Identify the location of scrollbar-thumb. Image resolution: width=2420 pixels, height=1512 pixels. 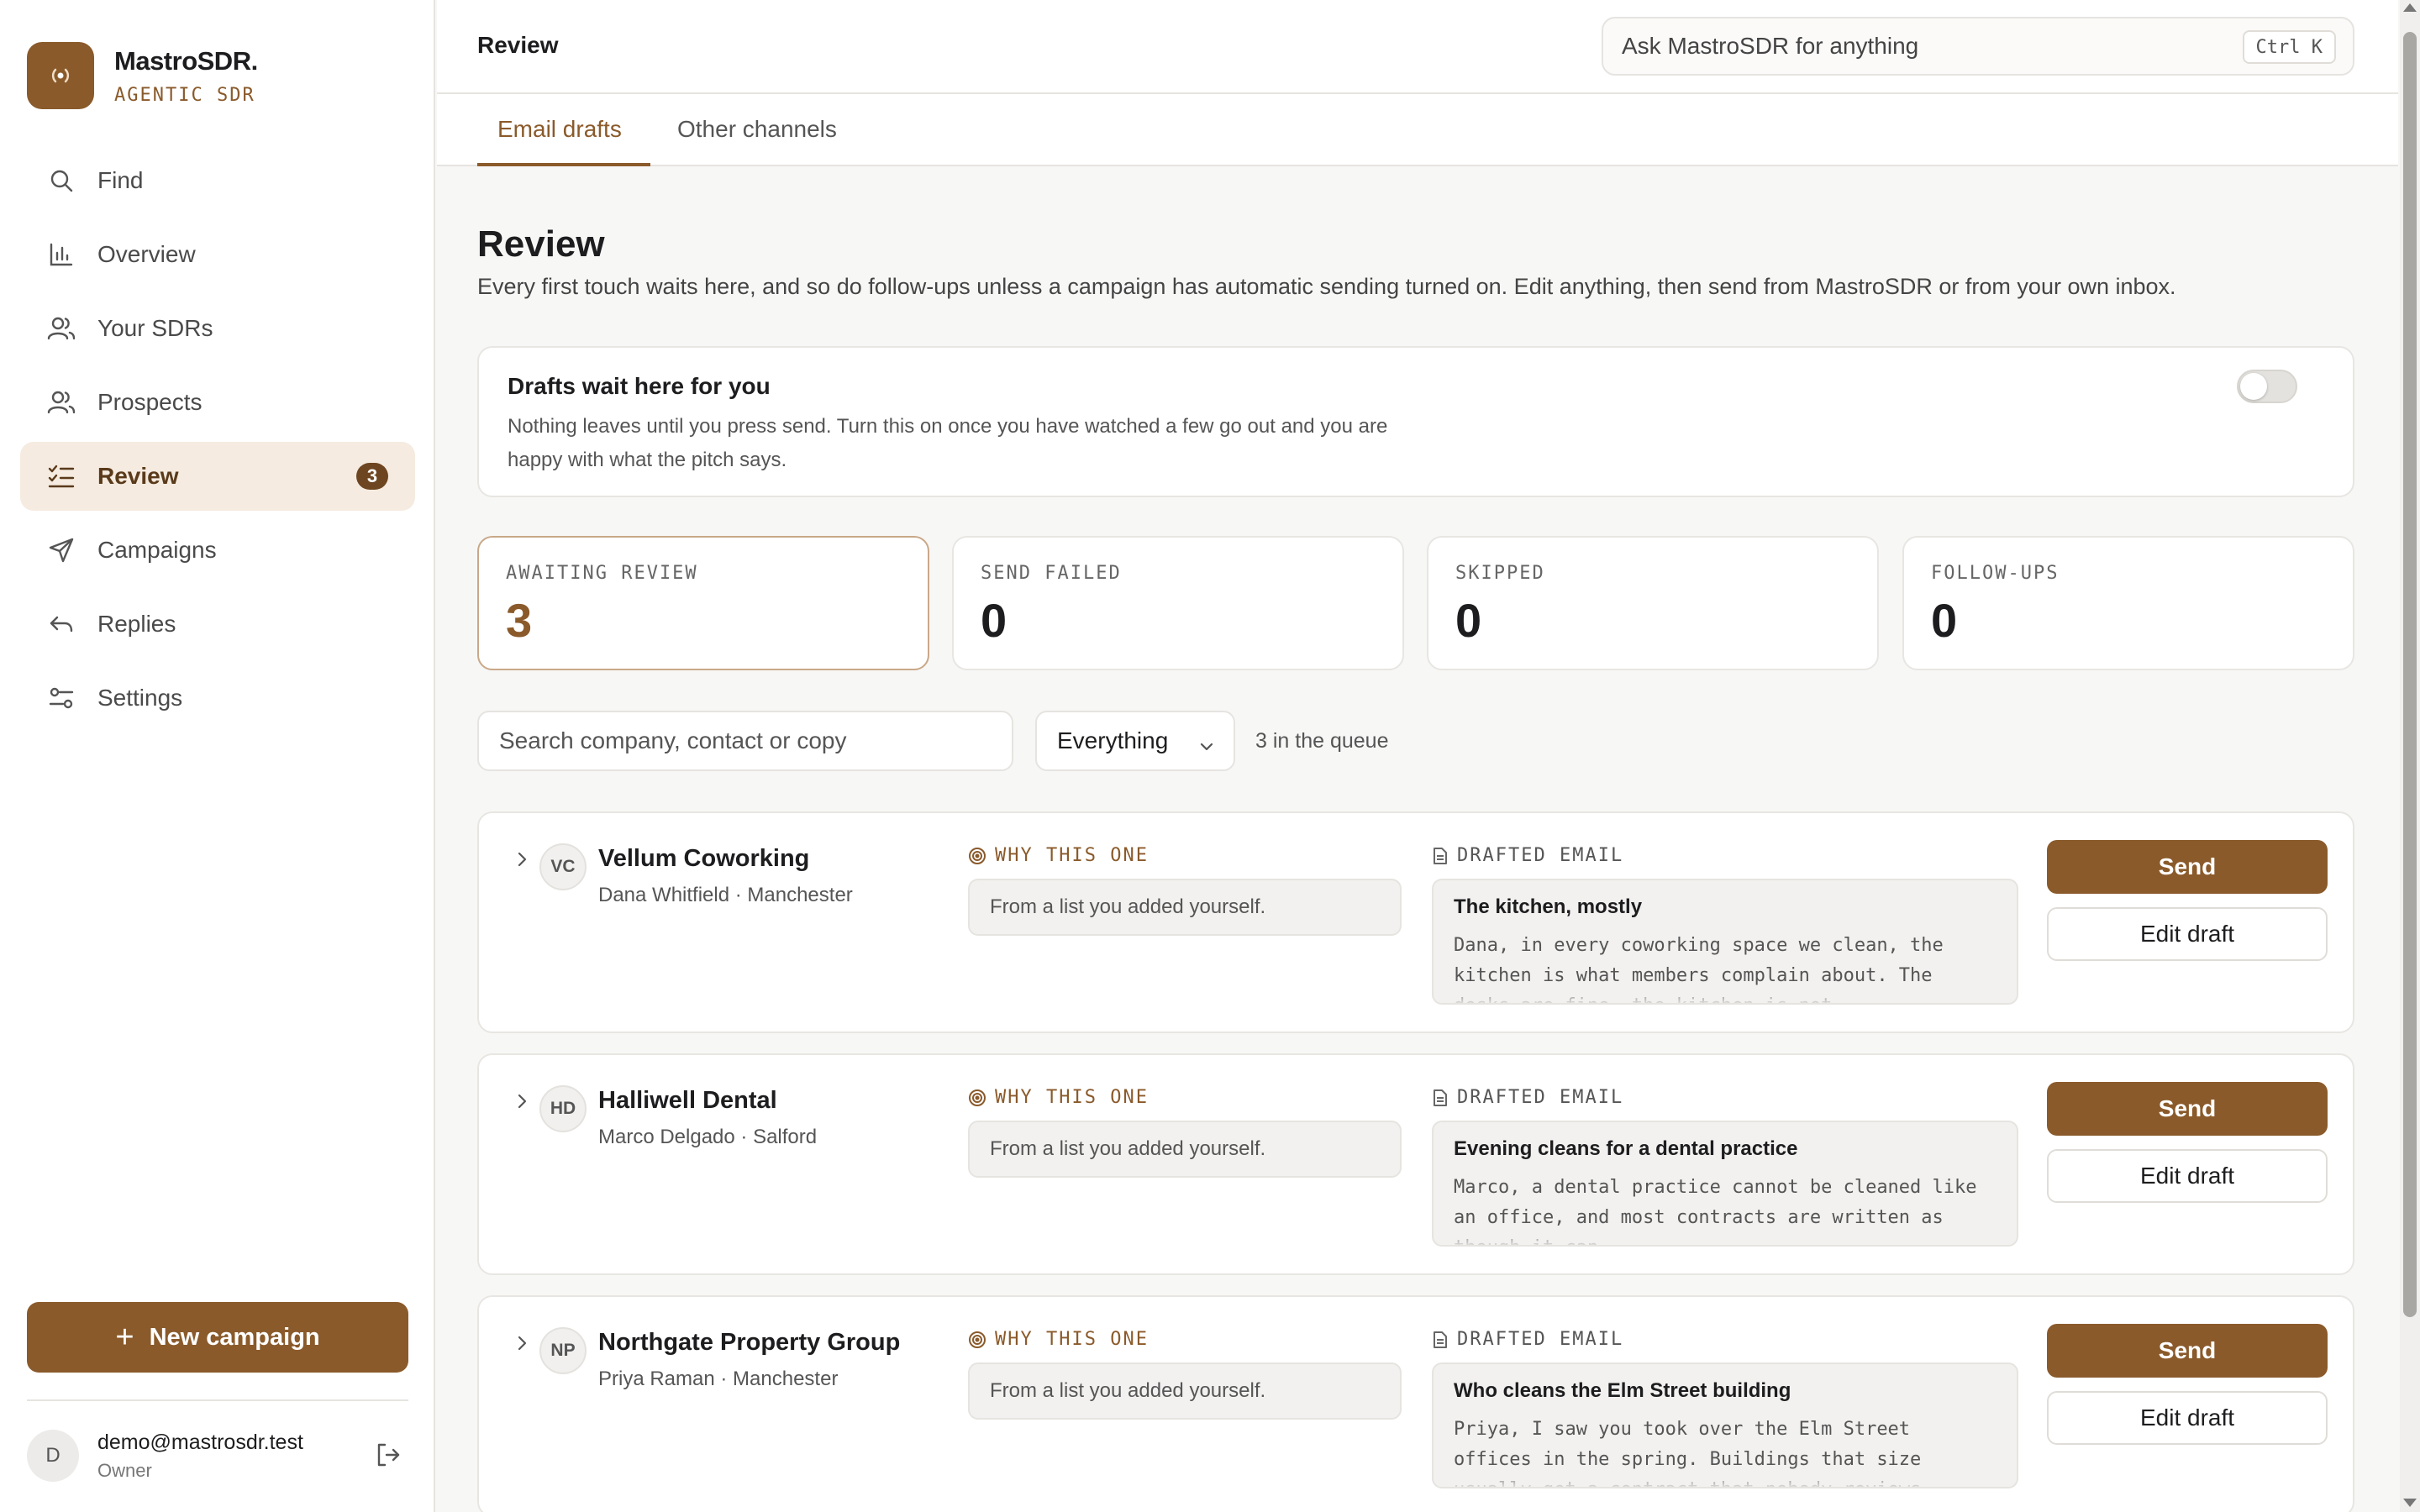
(2410, 674).